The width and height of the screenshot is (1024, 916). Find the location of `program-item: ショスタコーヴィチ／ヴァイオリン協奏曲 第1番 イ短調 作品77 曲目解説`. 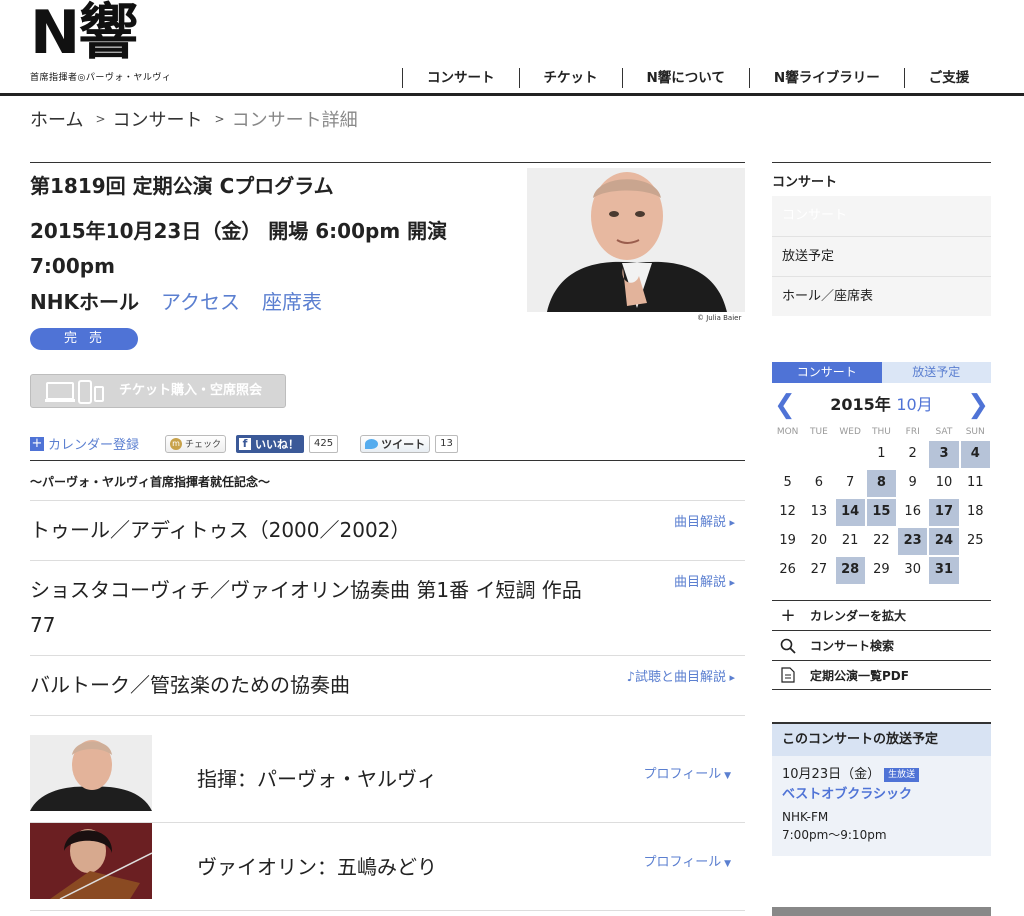

program-item: ショスタコーヴィチ／ヴァイオリン協奏曲 第1番 イ短調 作品77 曲目解説 is located at coordinates (387, 607).